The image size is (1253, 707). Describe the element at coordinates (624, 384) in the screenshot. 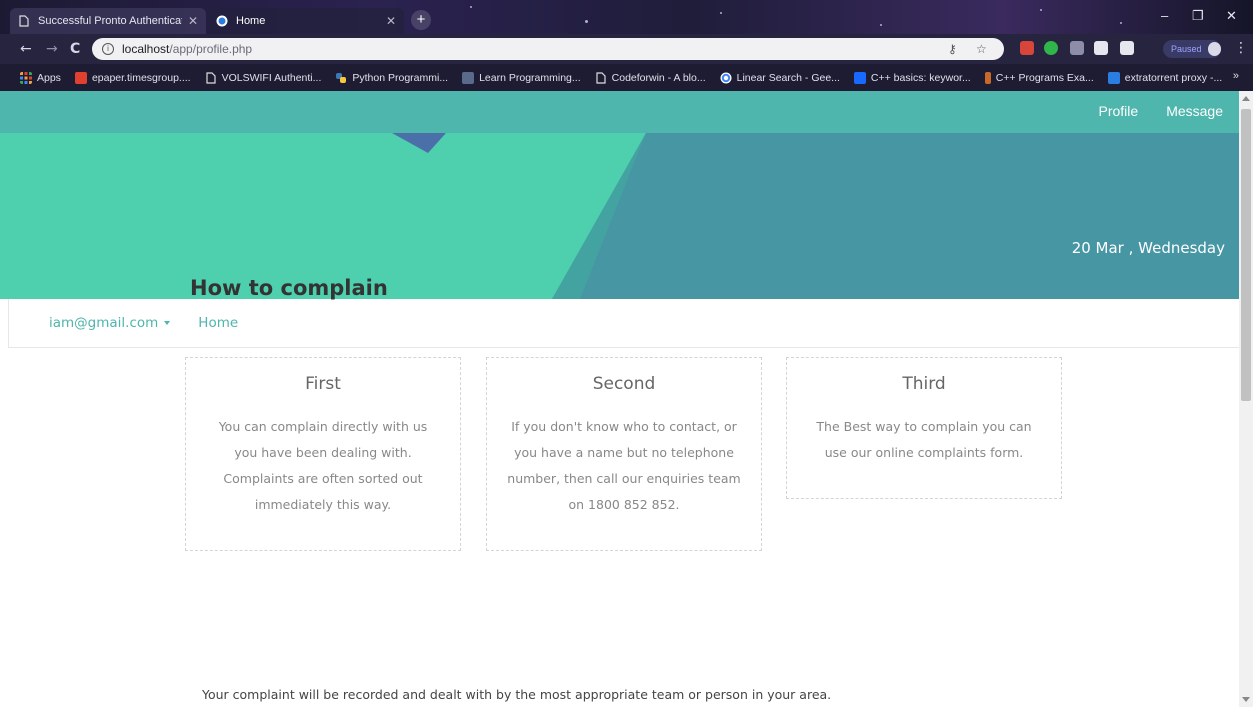

I see `card-heading: Second` at that location.